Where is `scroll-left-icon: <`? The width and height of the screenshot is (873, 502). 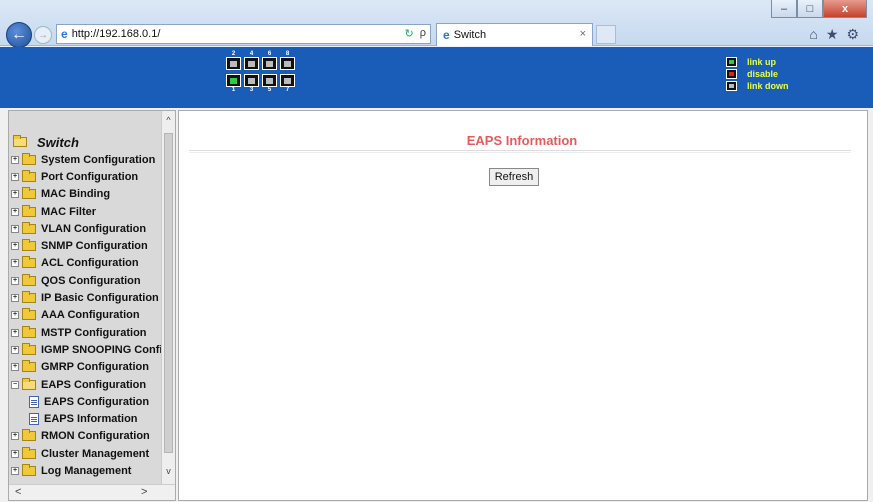
scroll-left-icon: < is located at coordinates (18, 492).